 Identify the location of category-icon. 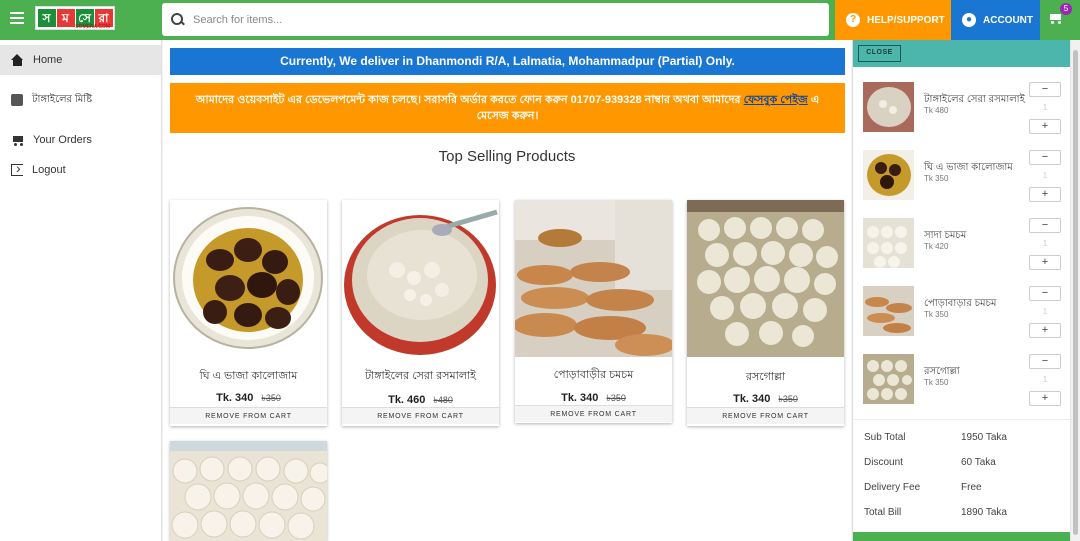
(17, 100).